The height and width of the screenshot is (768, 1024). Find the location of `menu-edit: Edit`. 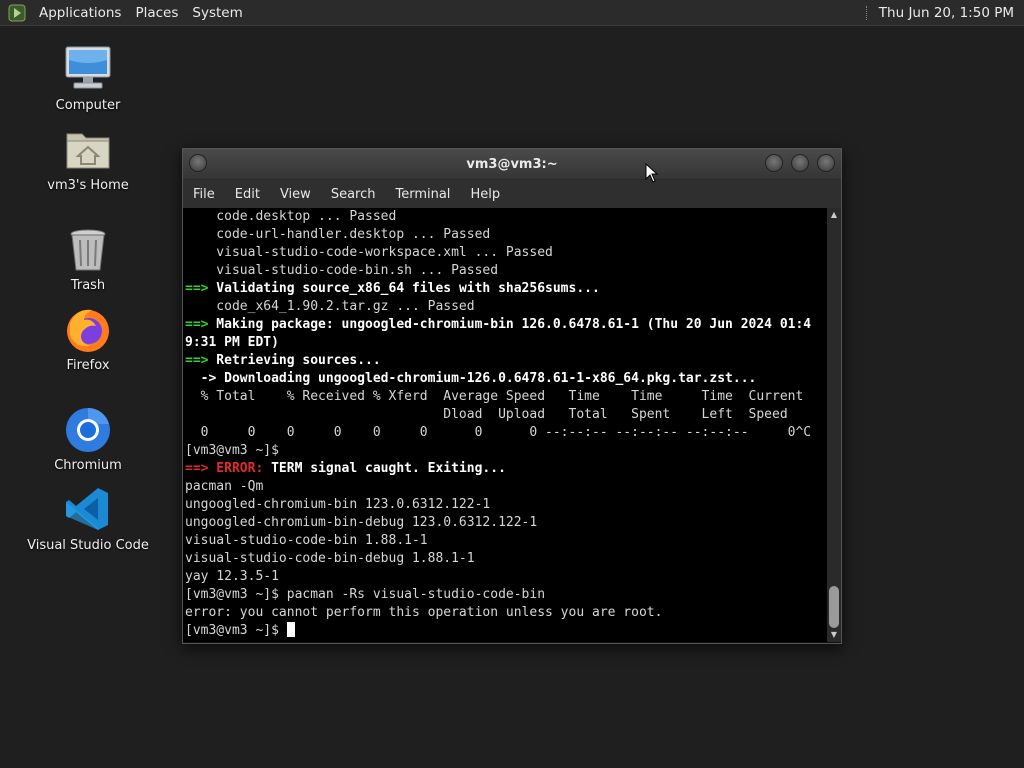

menu-edit: Edit is located at coordinates (247, 194).